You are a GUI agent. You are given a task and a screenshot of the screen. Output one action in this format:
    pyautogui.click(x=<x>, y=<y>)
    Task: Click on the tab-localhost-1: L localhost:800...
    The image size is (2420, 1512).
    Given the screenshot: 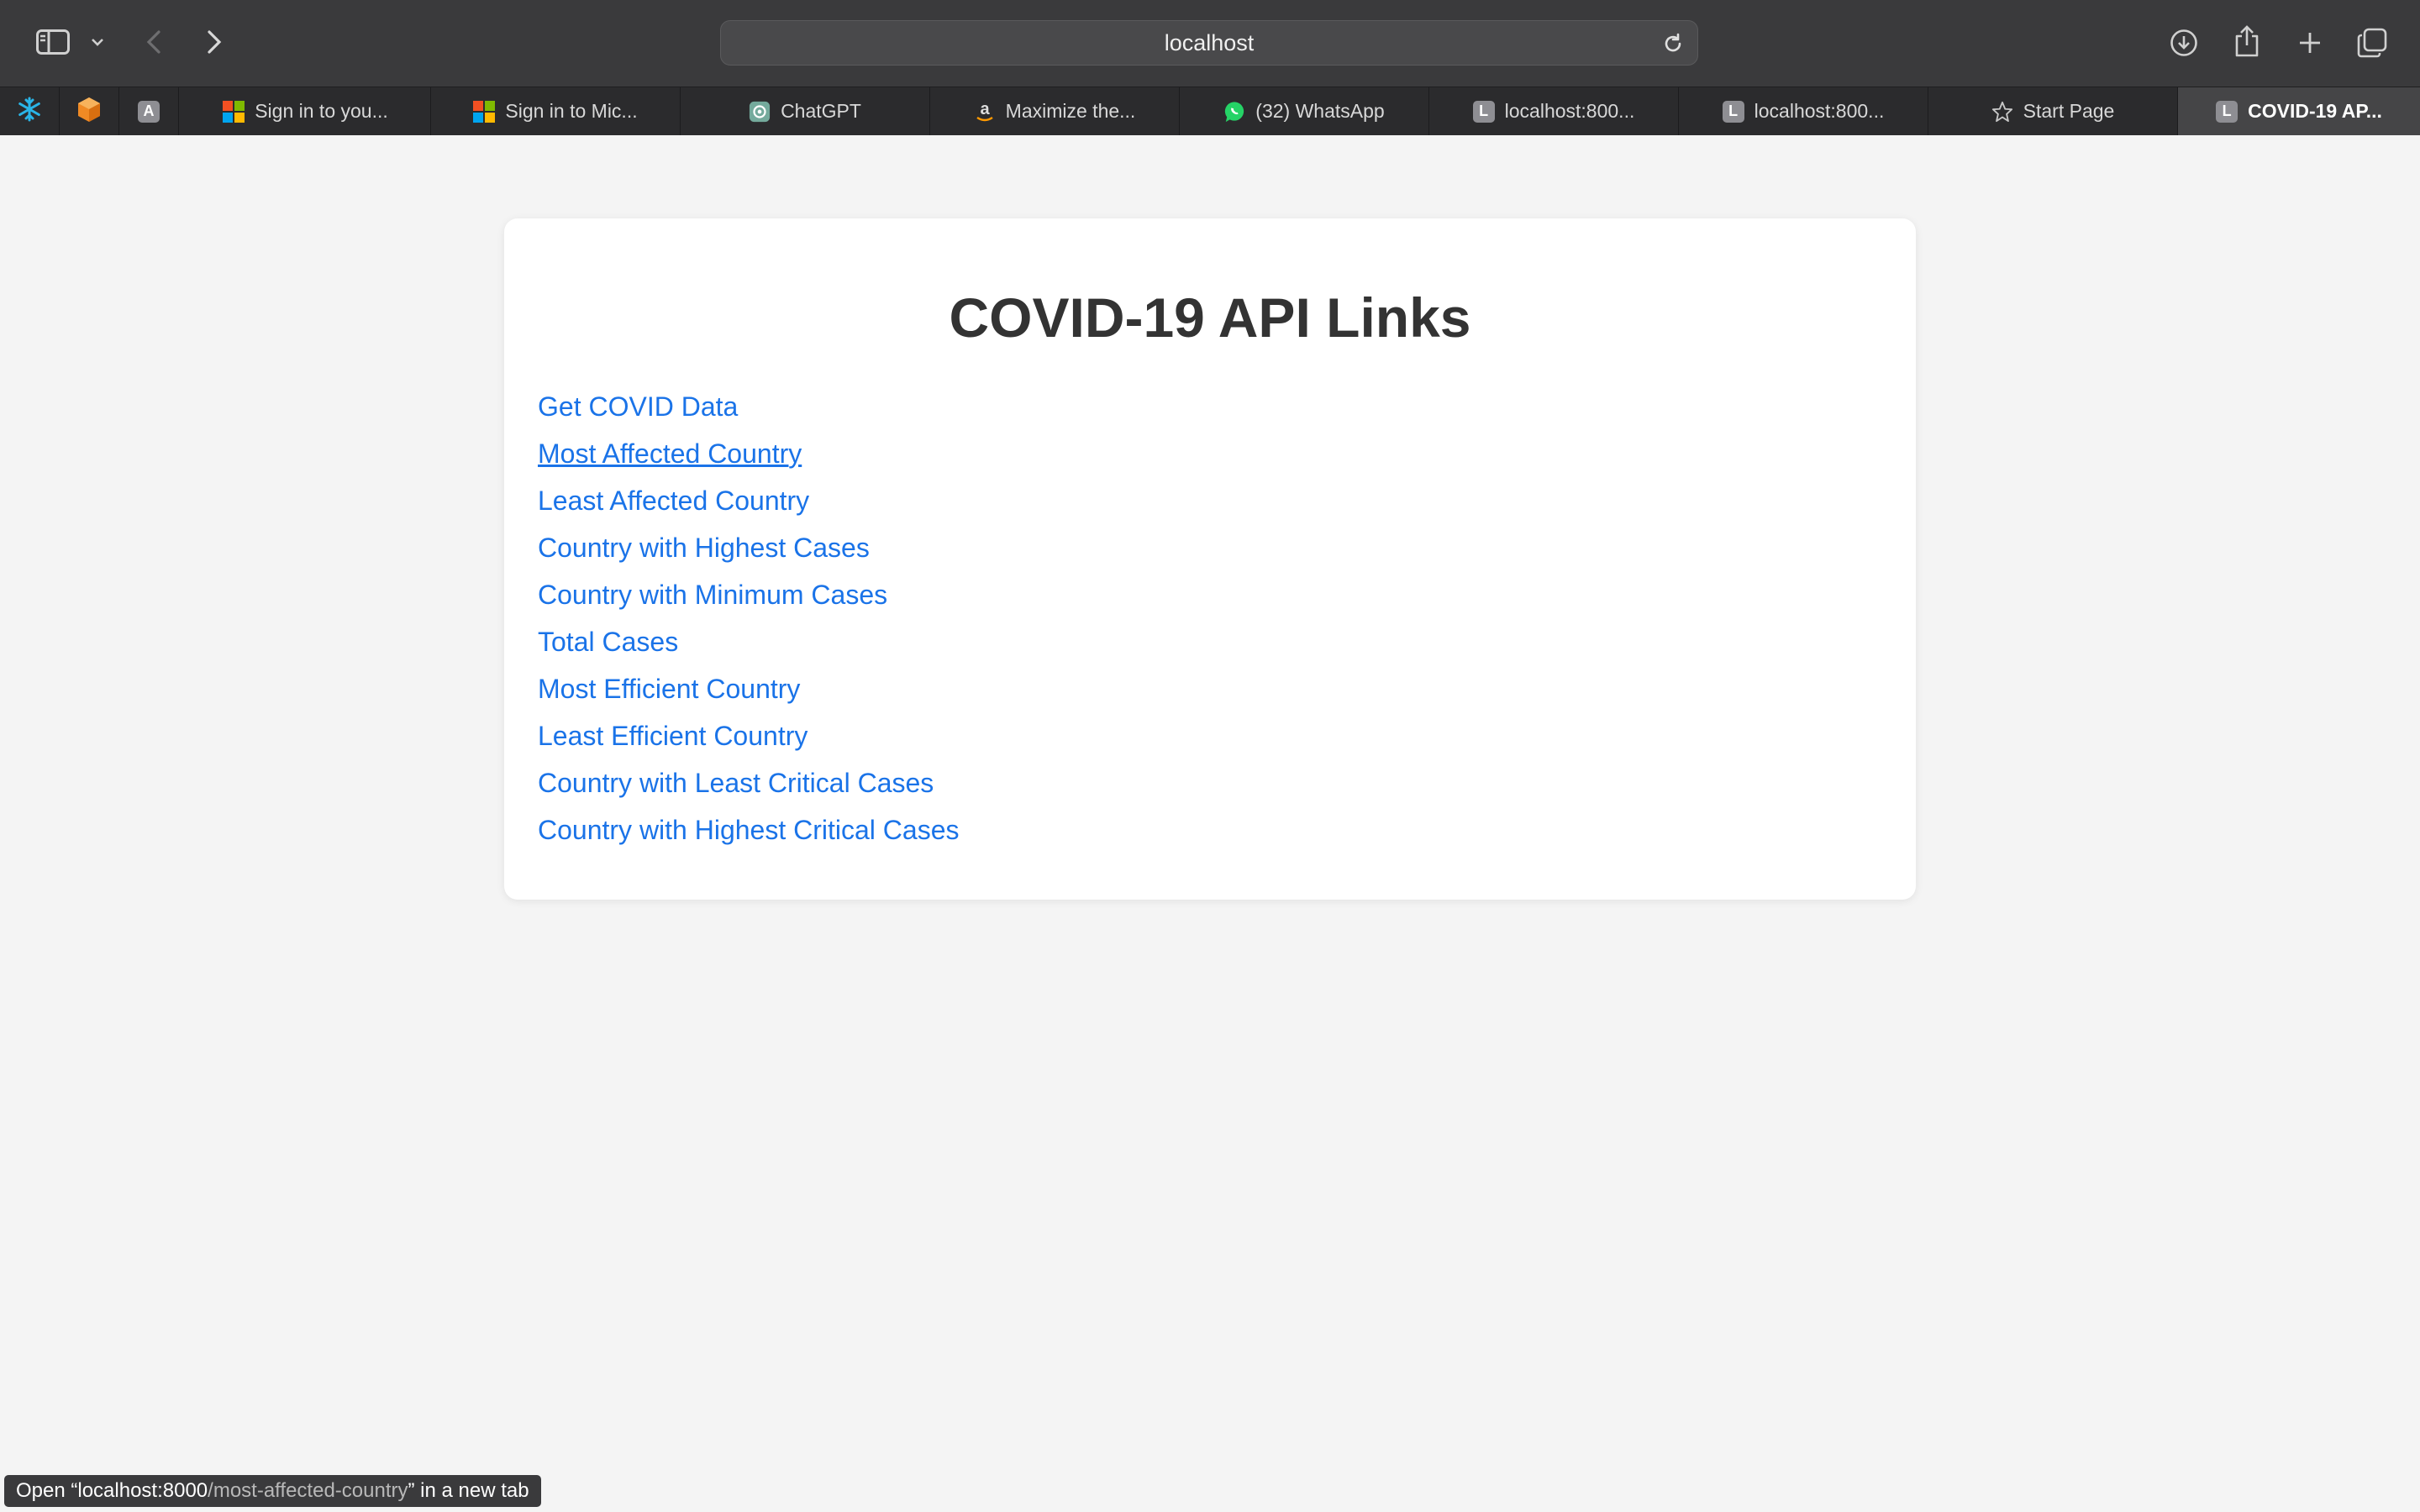 What is the action you would take?
    pyautogui.click(x=1554, y=111)
    